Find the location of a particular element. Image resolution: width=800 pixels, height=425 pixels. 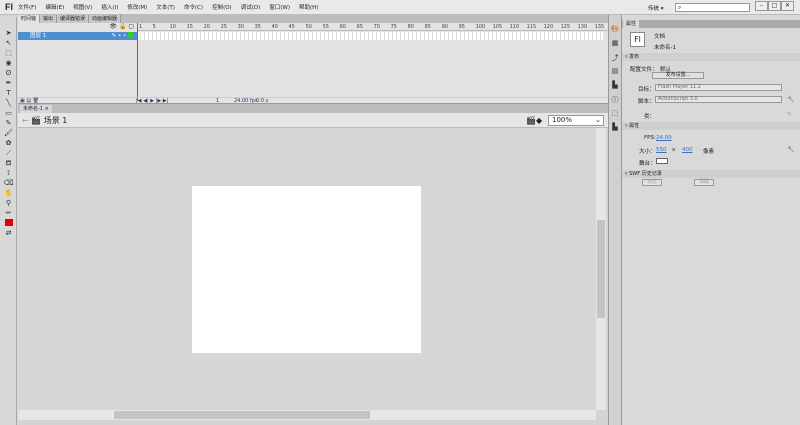

maximize-button: □ is located at coordinates (774, 6).